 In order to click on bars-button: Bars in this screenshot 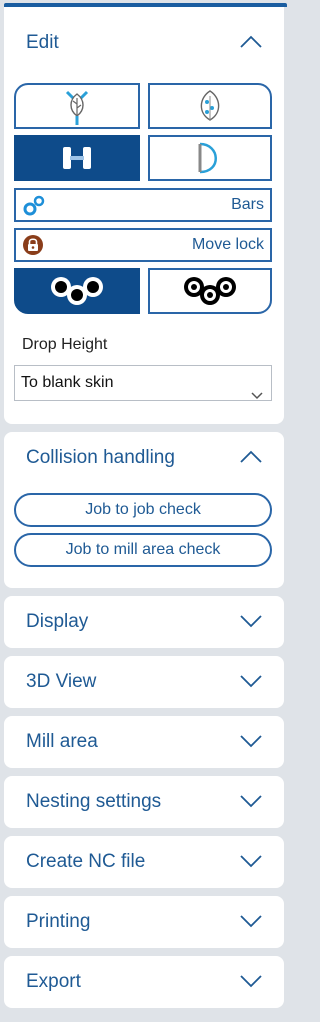, I will do `click(143, 205)`.